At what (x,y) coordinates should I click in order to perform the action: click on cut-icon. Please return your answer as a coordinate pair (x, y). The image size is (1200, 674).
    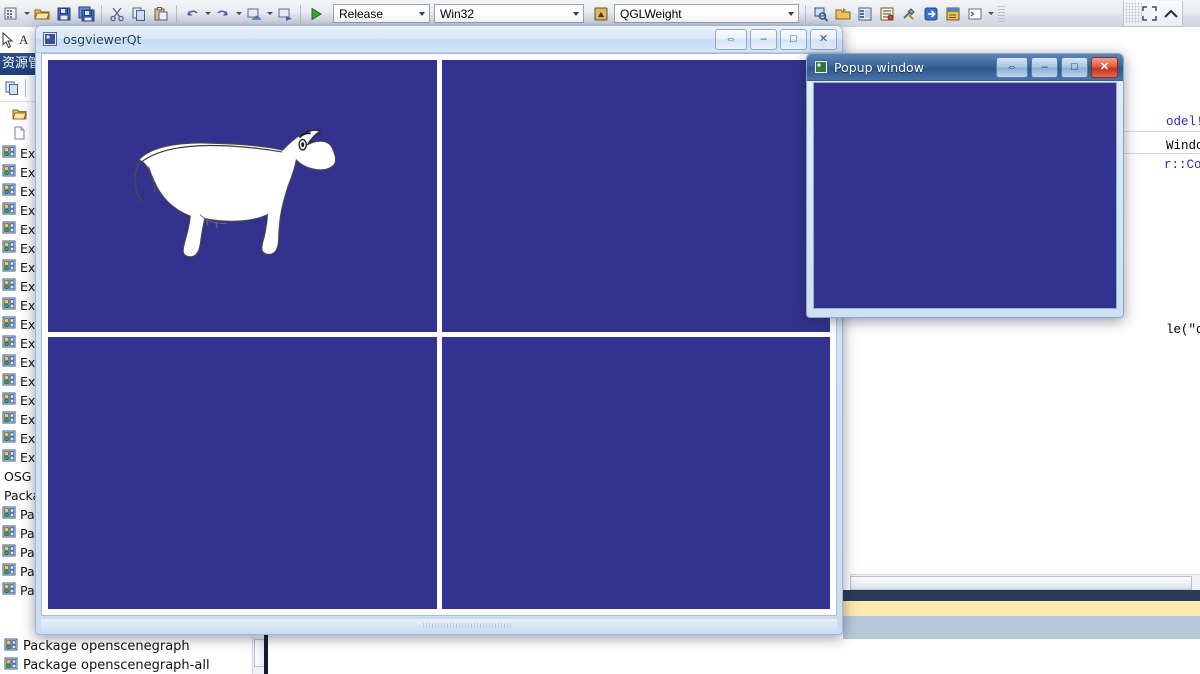
    Looking at the image, I should click on (117, 14).